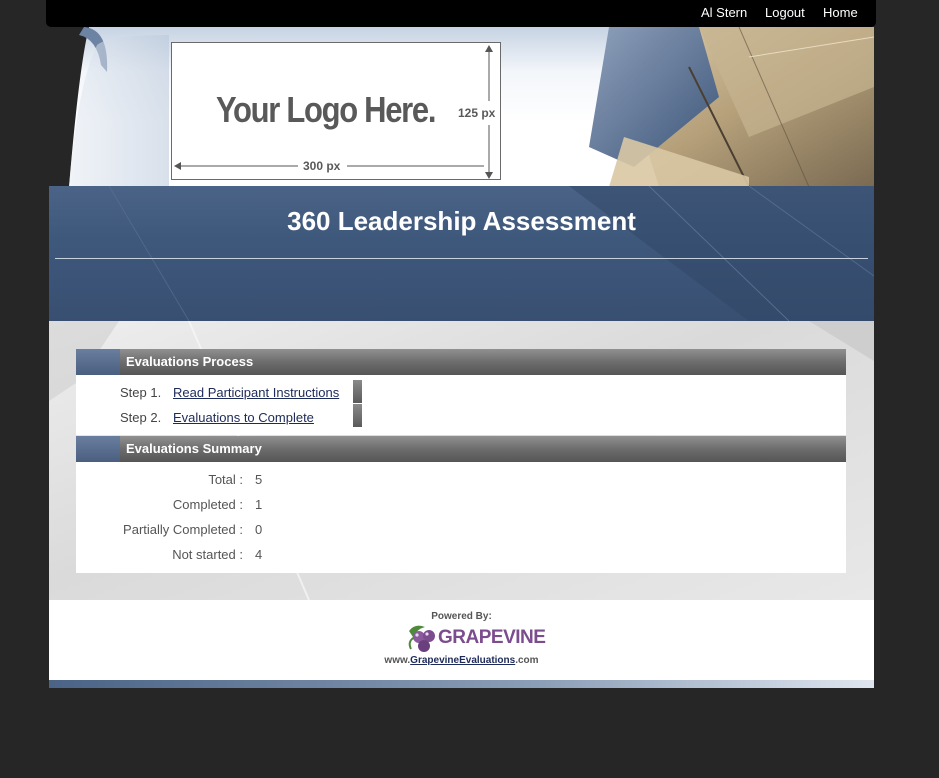 The width and height of the screenshot is (939, 778). Describe the element at coordinates (259, 504) in the screenshot. I see `summary-completed-value: 1` at that location.